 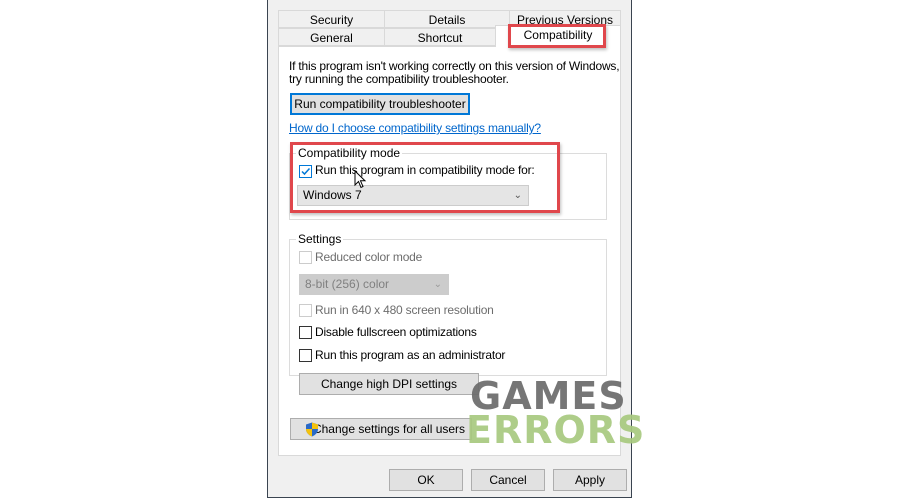 What do you see at coordinates (389, 429) in the screenshot?
I see `change-all-users-label: Change settings for all users` at bounding box center [389, 429].